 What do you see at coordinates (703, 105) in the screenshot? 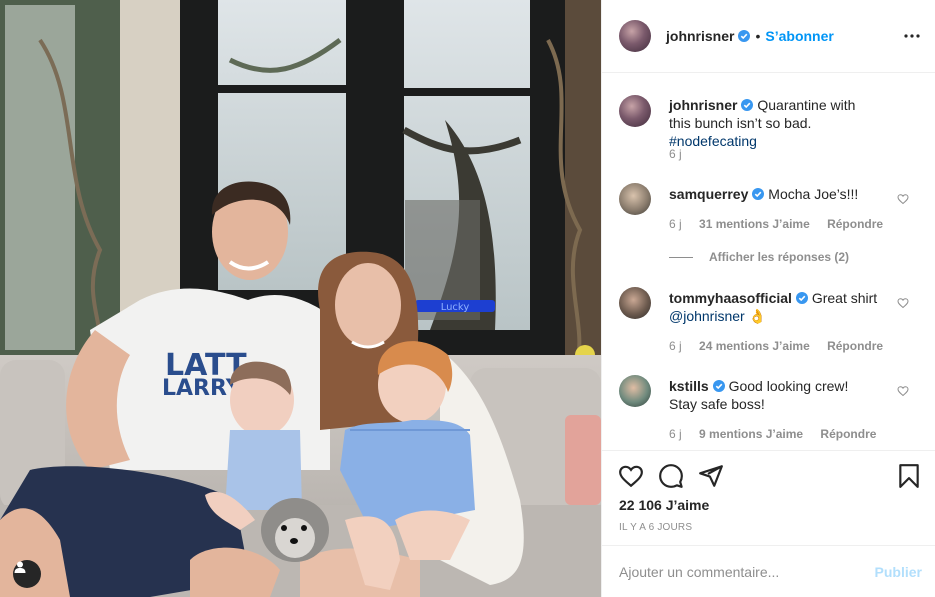
I see `caption-username: johnrisner` at bounding box center [703, 105].